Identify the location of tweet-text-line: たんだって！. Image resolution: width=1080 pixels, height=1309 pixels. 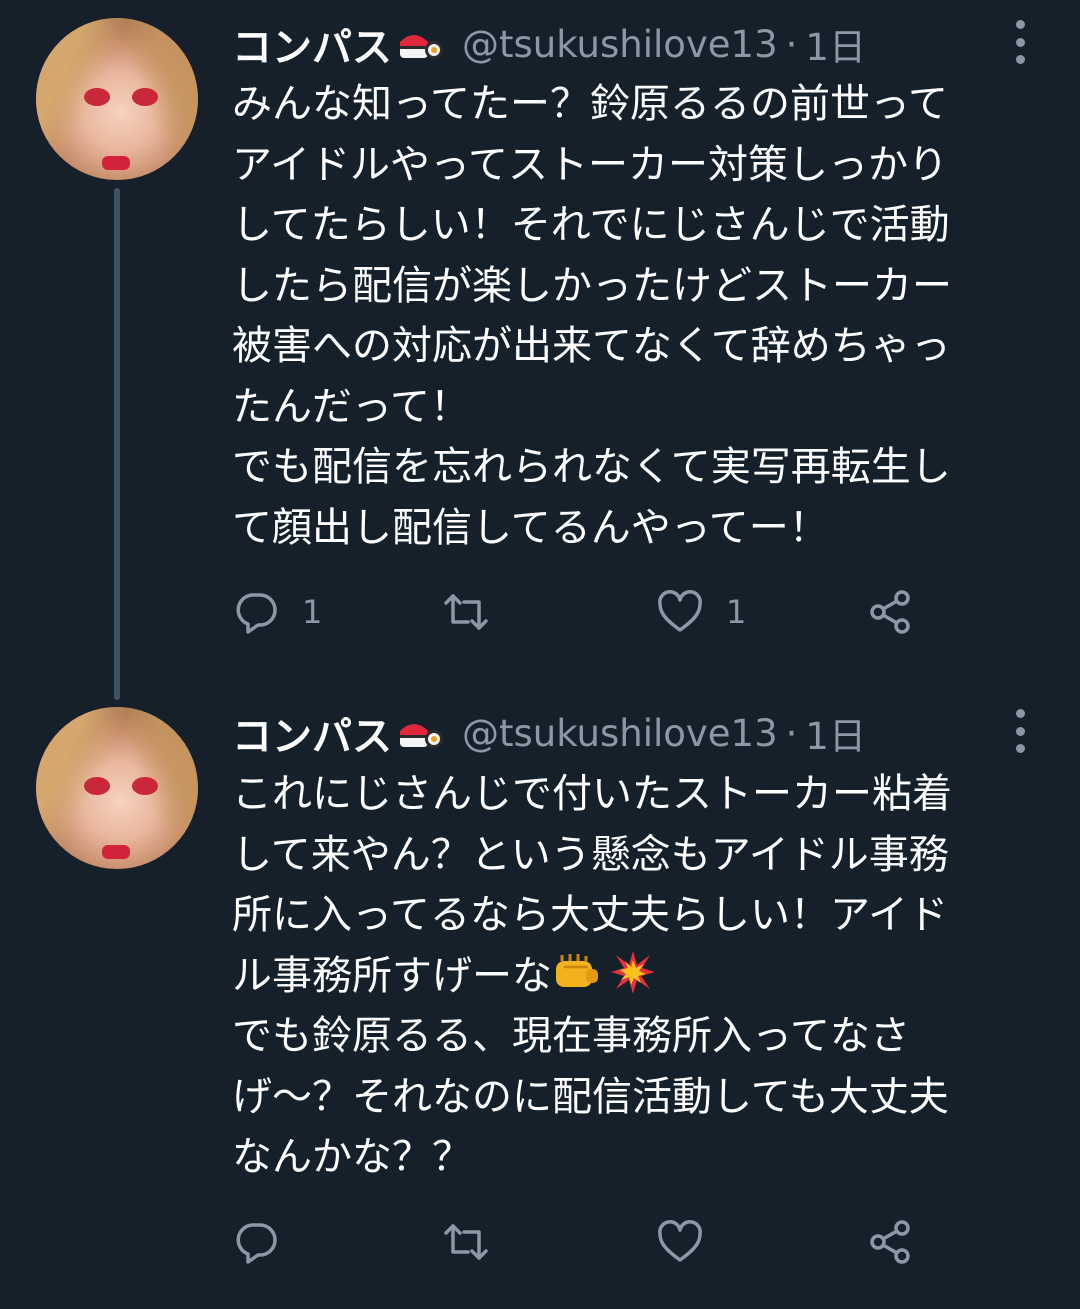
(351, 406).